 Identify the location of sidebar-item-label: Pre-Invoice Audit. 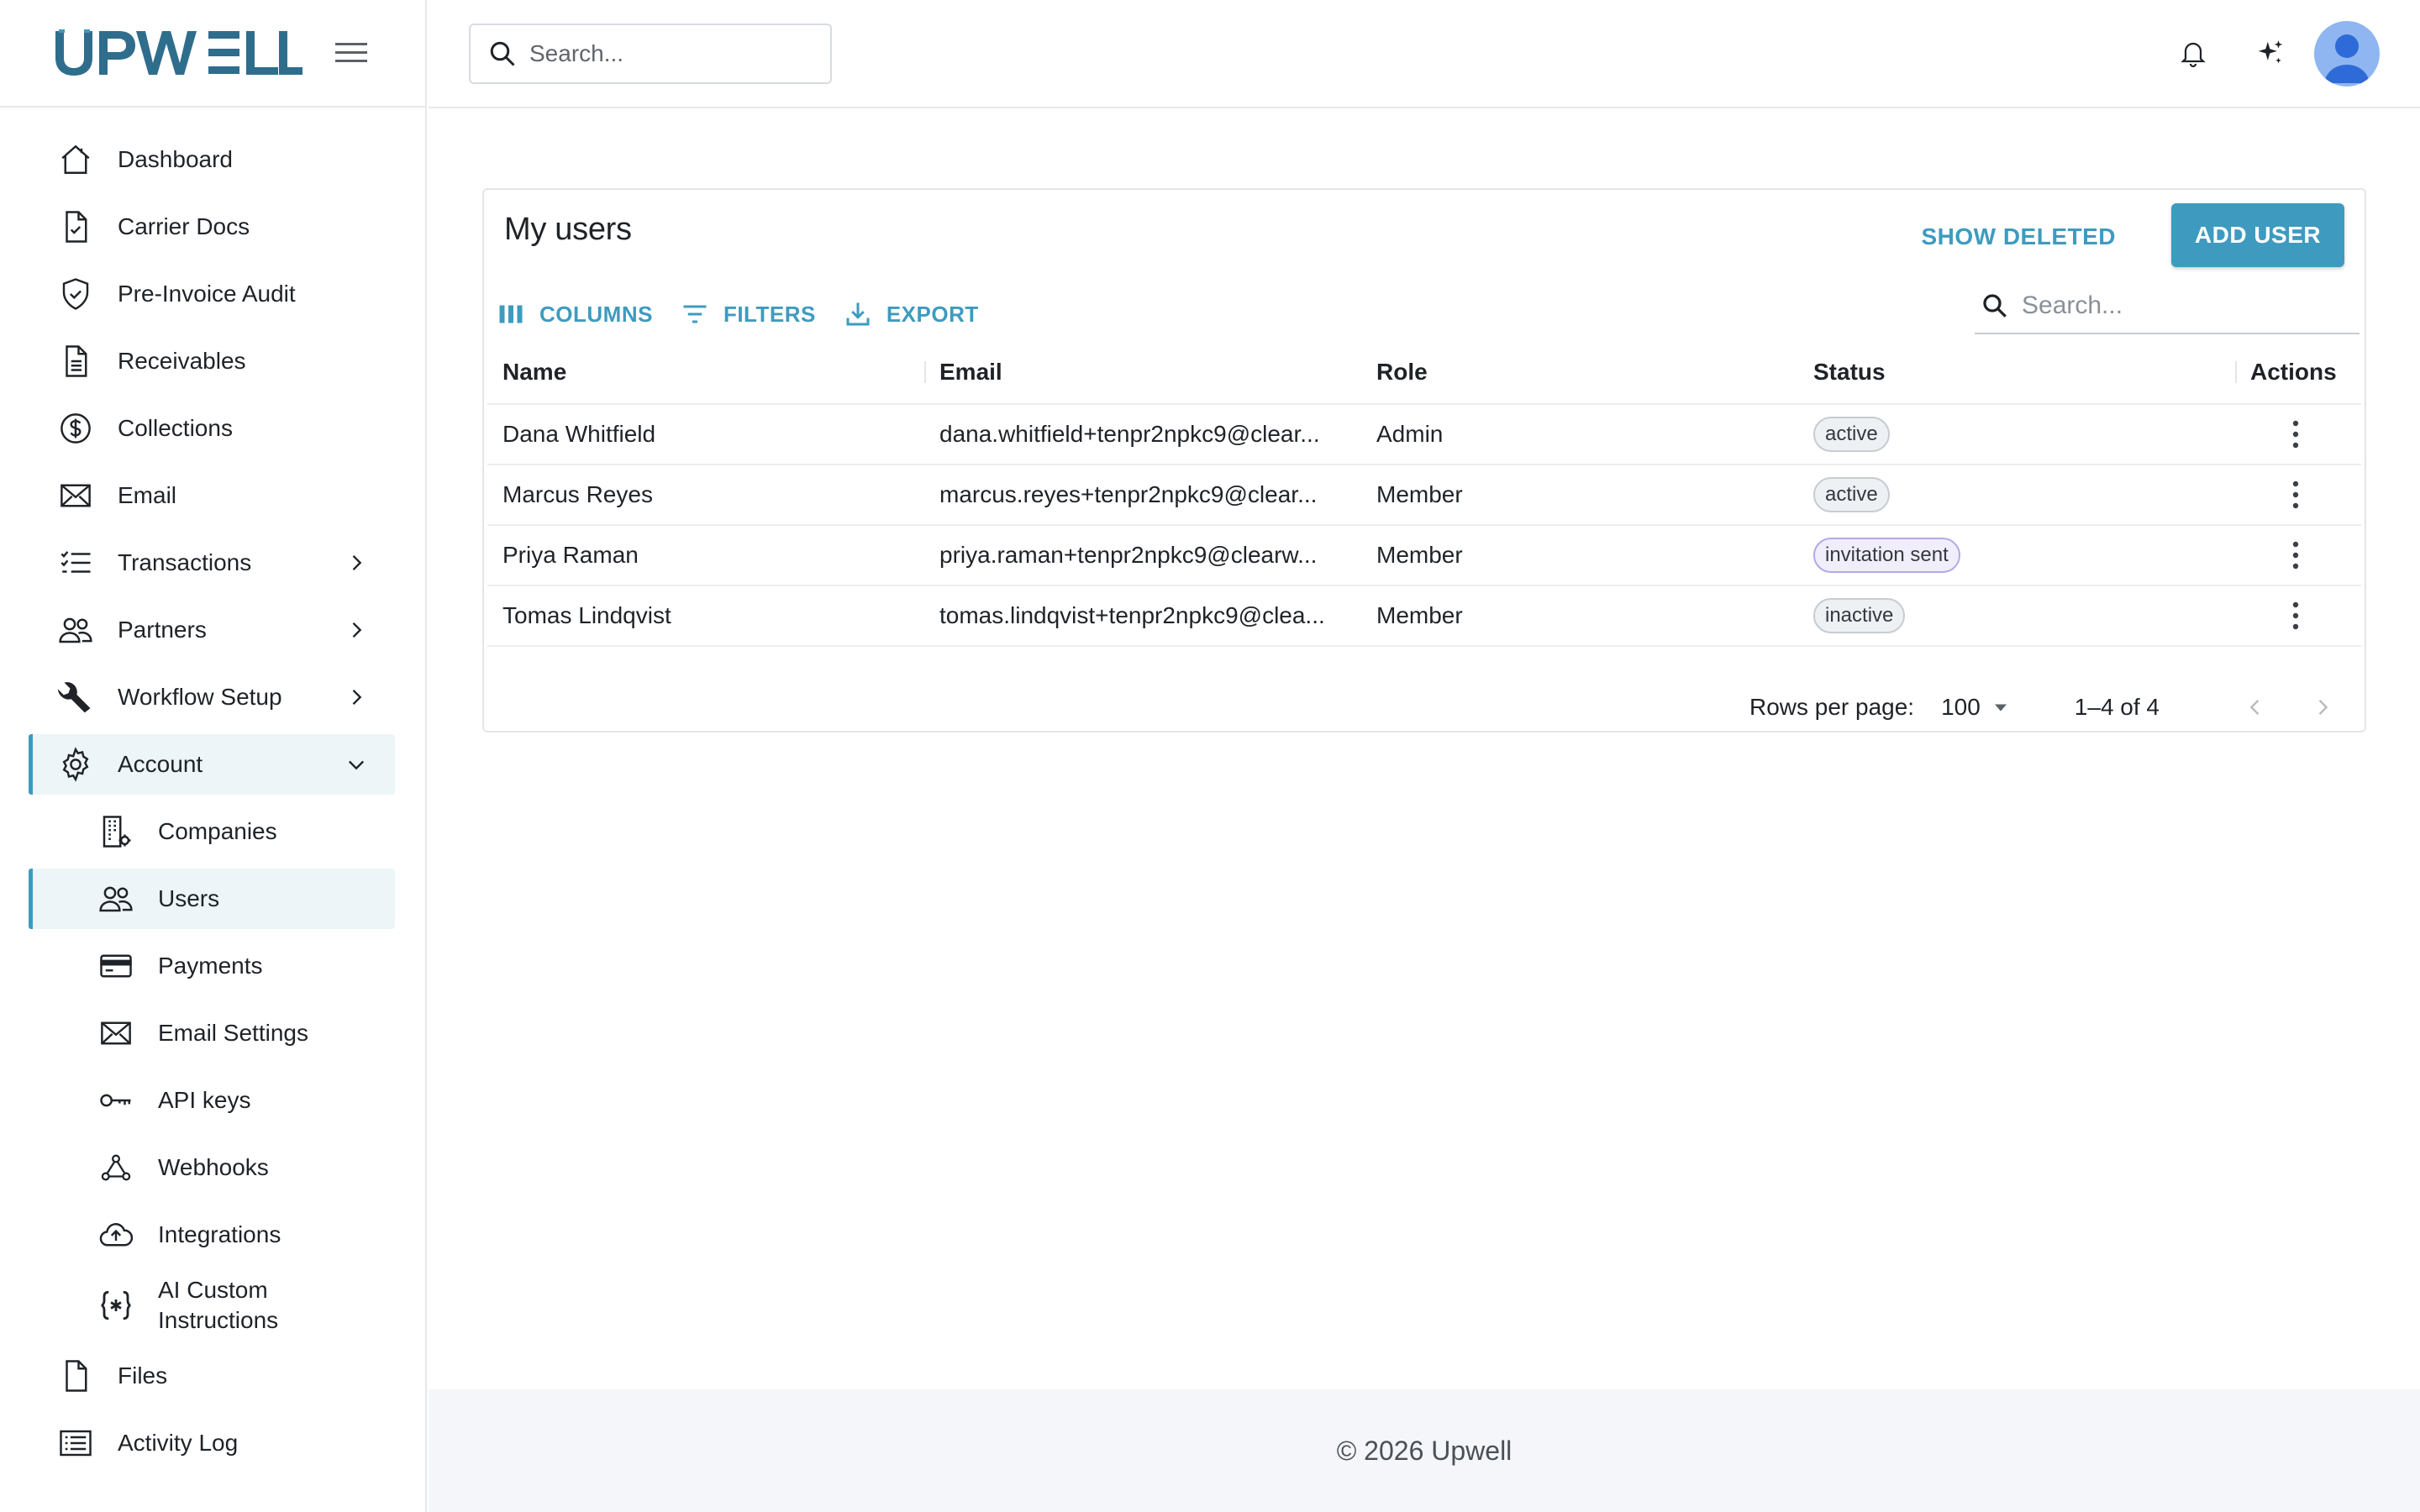
(207, 294).